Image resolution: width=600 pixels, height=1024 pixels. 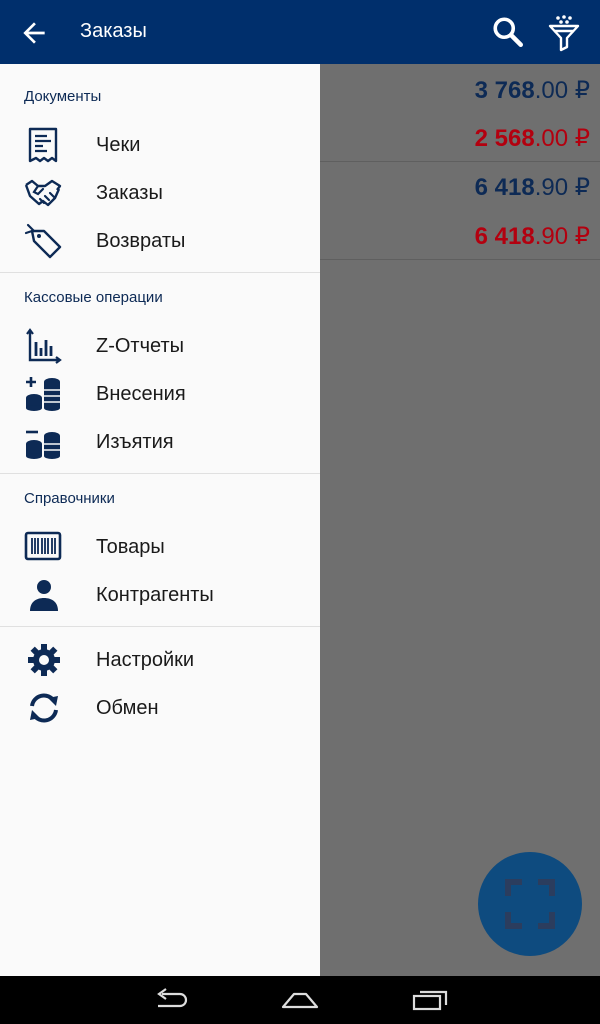 What do you see at coordinates (532, 236) in the screenshot?
I see `order-amount-negative: 6 418.90 ₽` at bounding box center [532, 236].